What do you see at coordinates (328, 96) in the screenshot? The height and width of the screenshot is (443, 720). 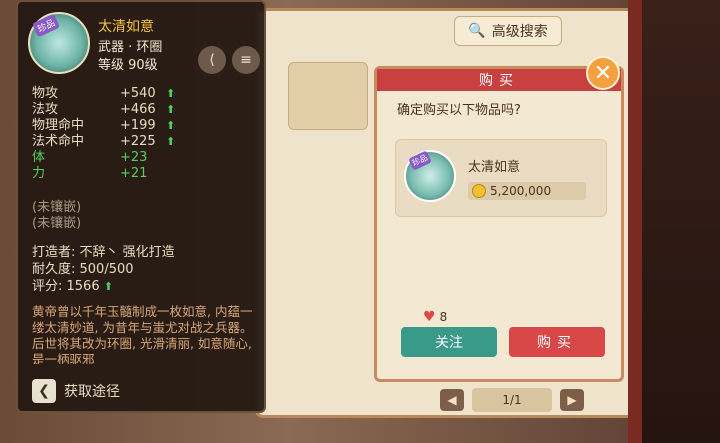 I see `market-item-slot` at bounding box center [328, 96].